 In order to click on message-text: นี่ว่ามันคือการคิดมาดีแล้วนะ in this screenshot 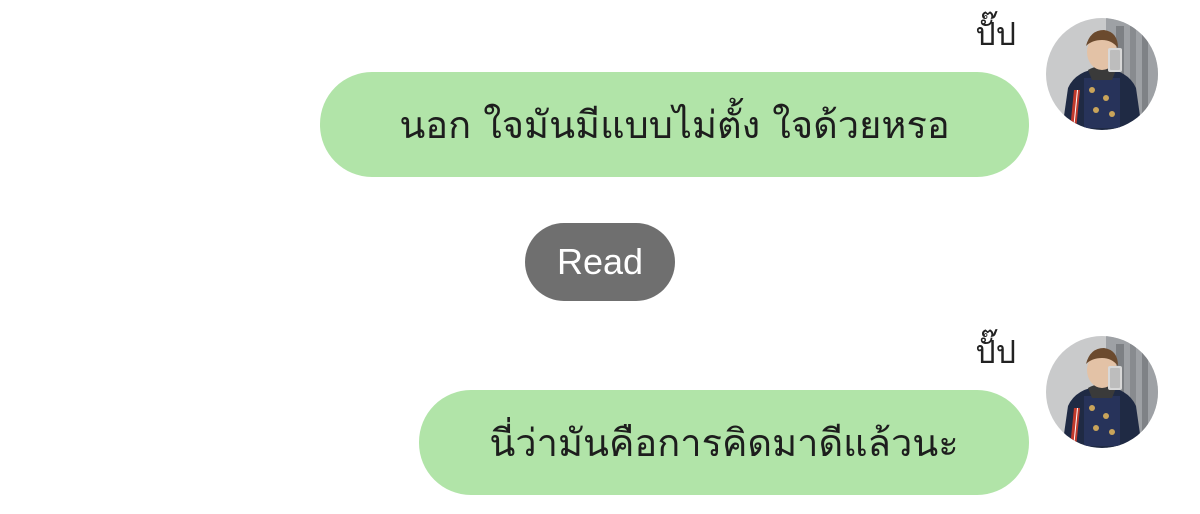, I will do `click(724, 443)`.